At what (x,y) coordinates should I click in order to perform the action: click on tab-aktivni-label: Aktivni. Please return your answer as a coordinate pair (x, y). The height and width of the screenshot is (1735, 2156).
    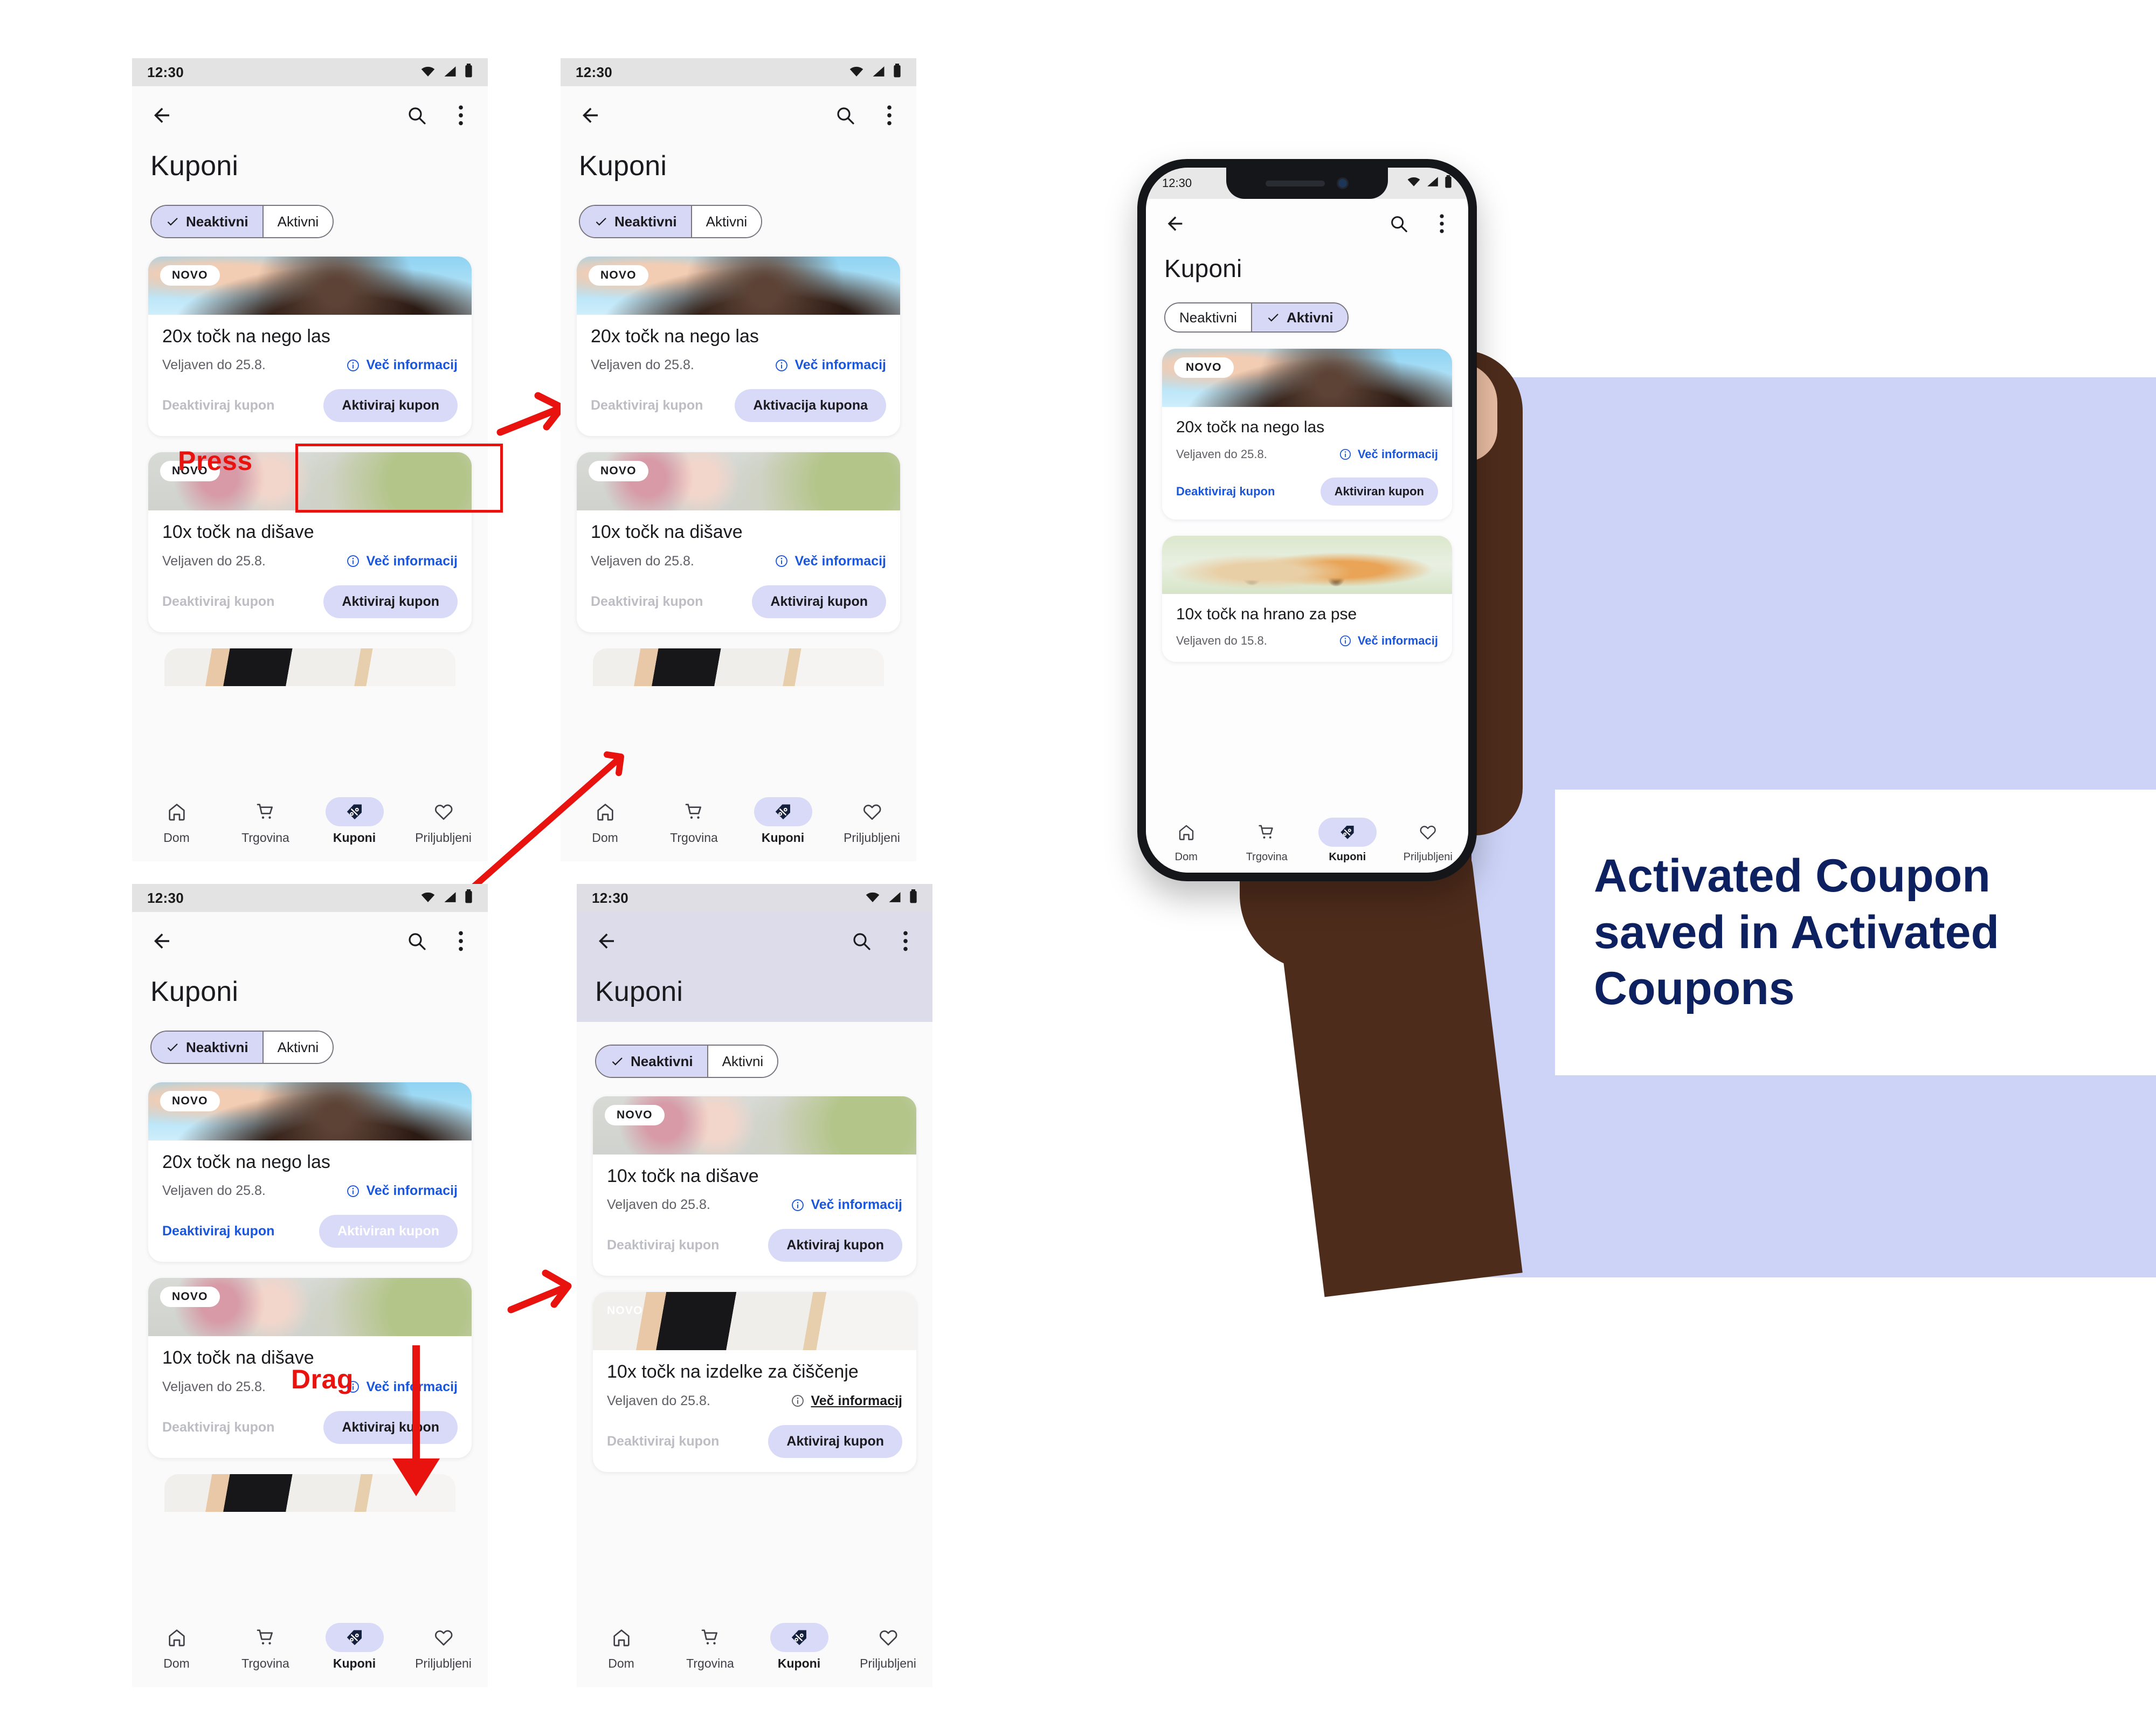
    Looking at the image, I should click on (298, 1047).